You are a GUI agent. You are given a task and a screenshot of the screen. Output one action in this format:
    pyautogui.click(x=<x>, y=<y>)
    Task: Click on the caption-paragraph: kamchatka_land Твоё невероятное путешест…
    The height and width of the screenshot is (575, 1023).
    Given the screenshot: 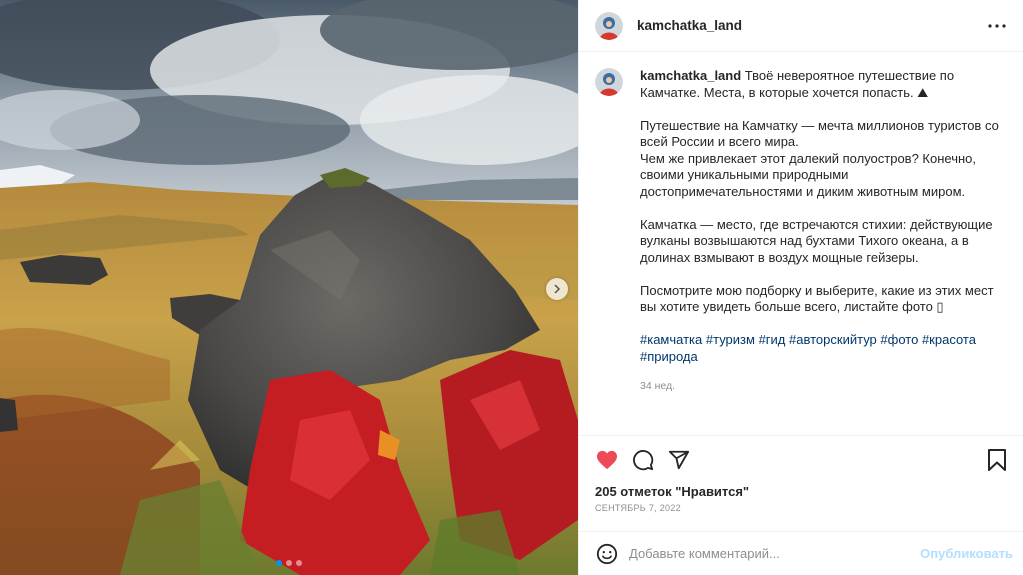 What is the action you would take?
    pyautogui.click(x=823, y=84)
    